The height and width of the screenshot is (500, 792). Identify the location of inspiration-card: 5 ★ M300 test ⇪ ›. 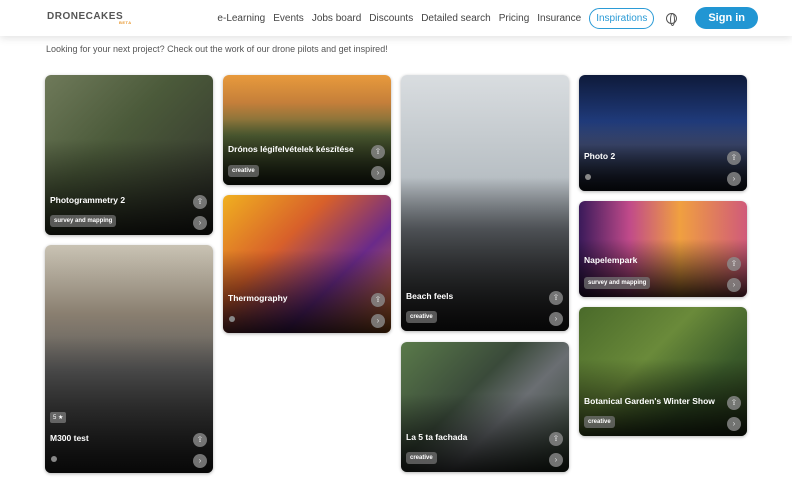
(129, 359).